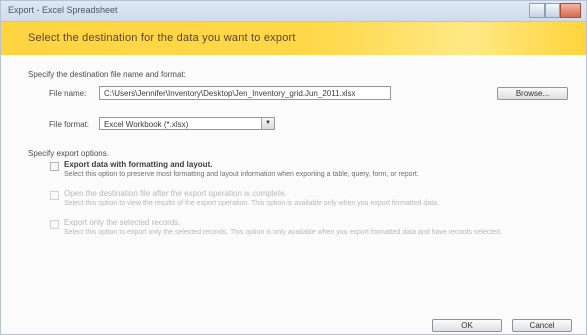 This screenshot has height=335, width=587. What do you see at coordinates (69, 124) in the screenshot?
I see `file-format-label: File format:` at bounding box center [69, 124].